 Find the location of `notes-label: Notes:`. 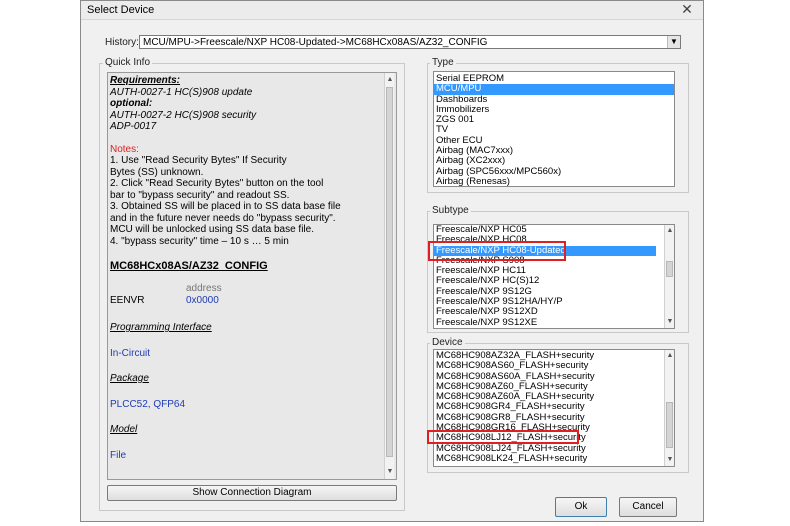

notes-label: Notes: is located at coordinates (124, 149).